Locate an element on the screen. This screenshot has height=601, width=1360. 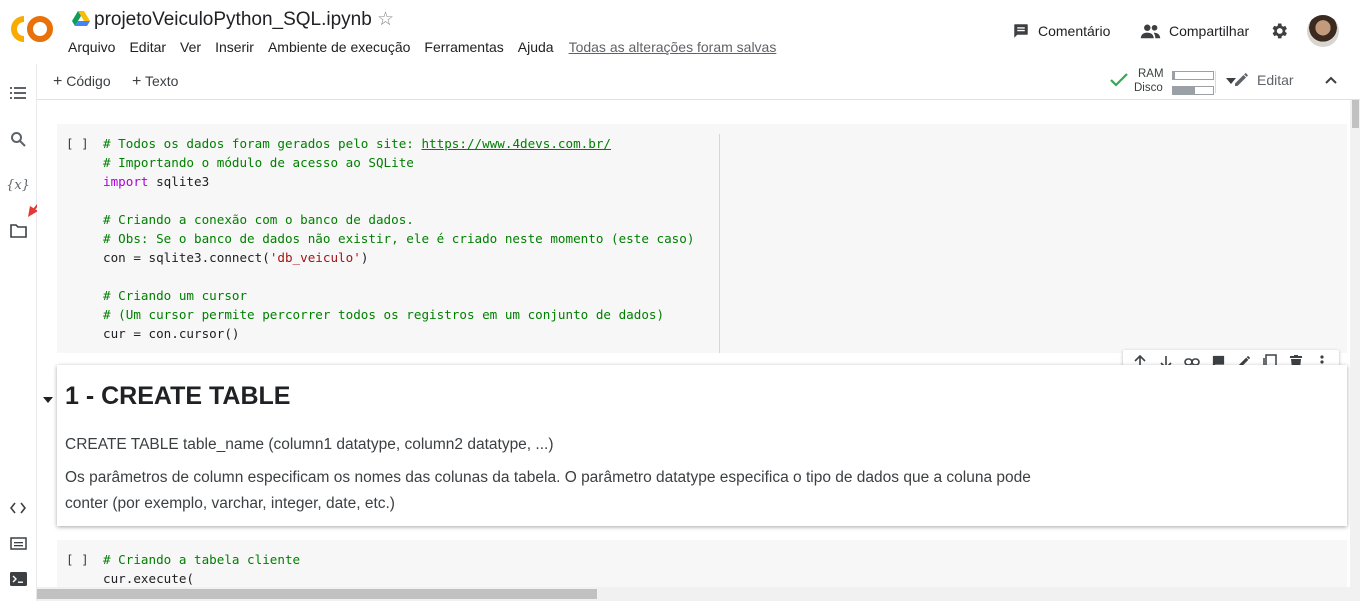
people-icon is located at coordinates (1150, 31).